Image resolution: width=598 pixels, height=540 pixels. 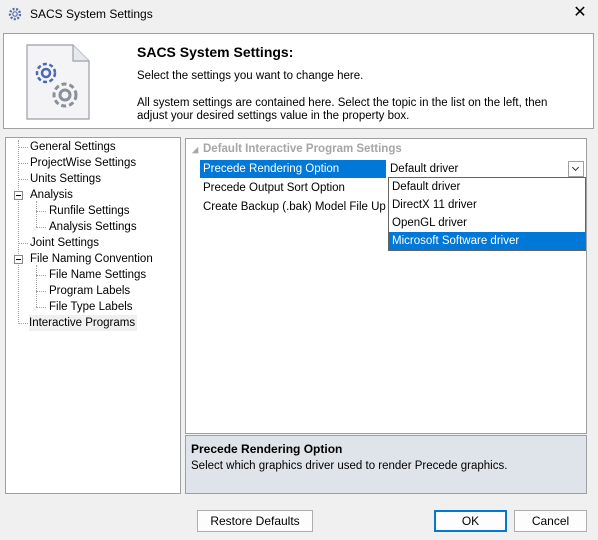 What do you see at coordinates (424, 169) in the screenshot?
I see `property-value: Default driver` at bounding box center [424, 169].